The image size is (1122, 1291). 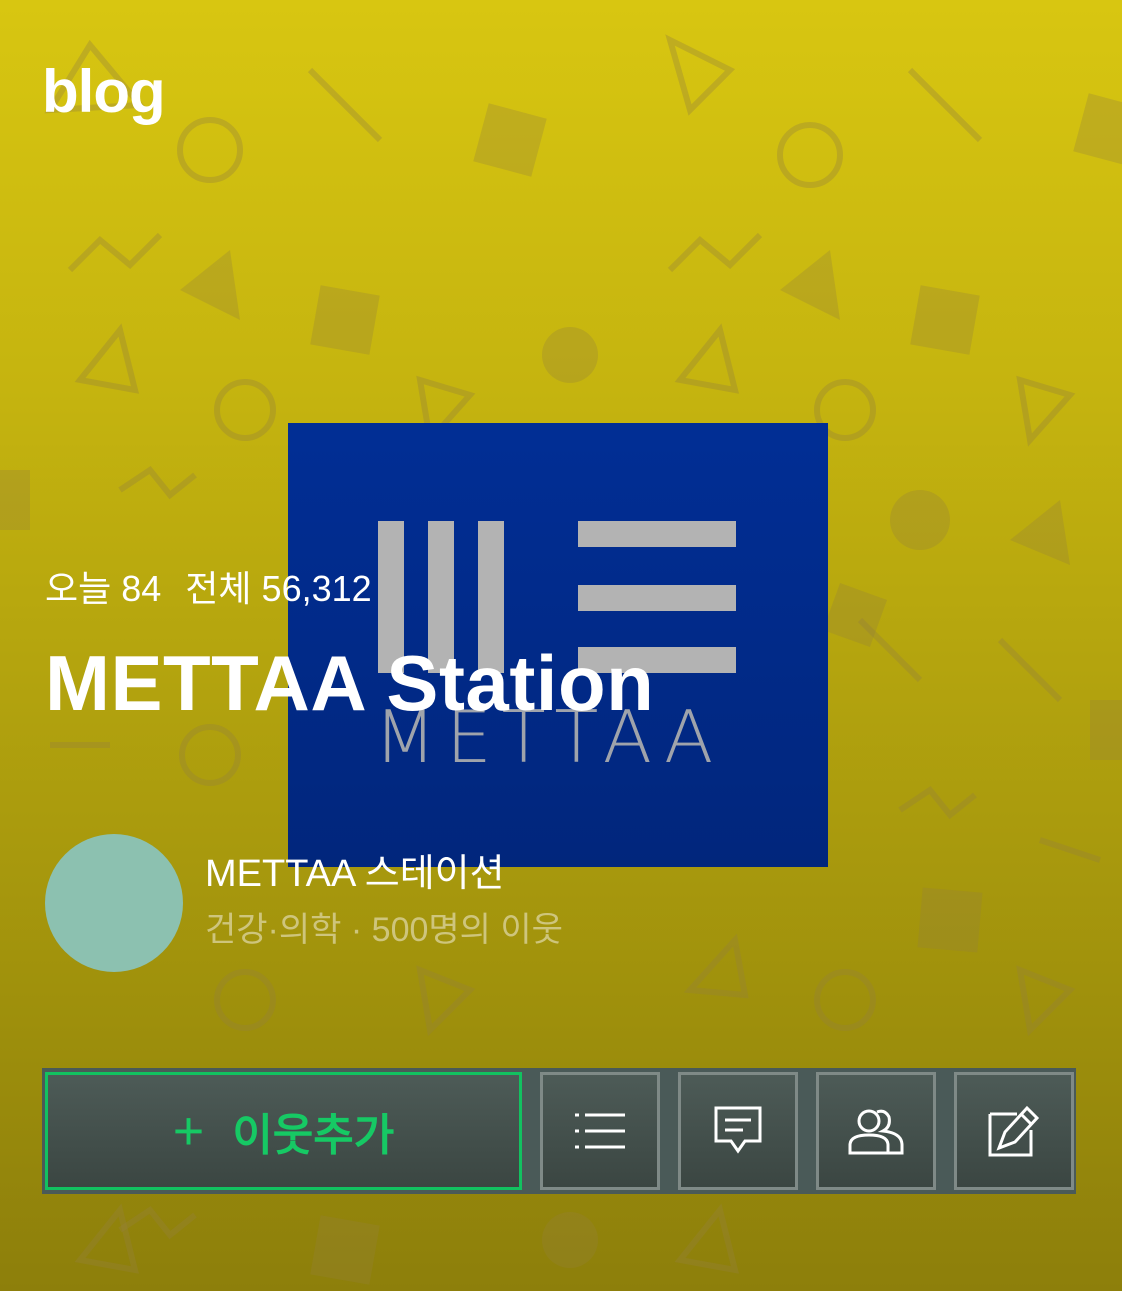 What do you see at coordinates (188, 1131) in the screenshot?
I see `plus-icon: +` at bounding box center [188, 1131].